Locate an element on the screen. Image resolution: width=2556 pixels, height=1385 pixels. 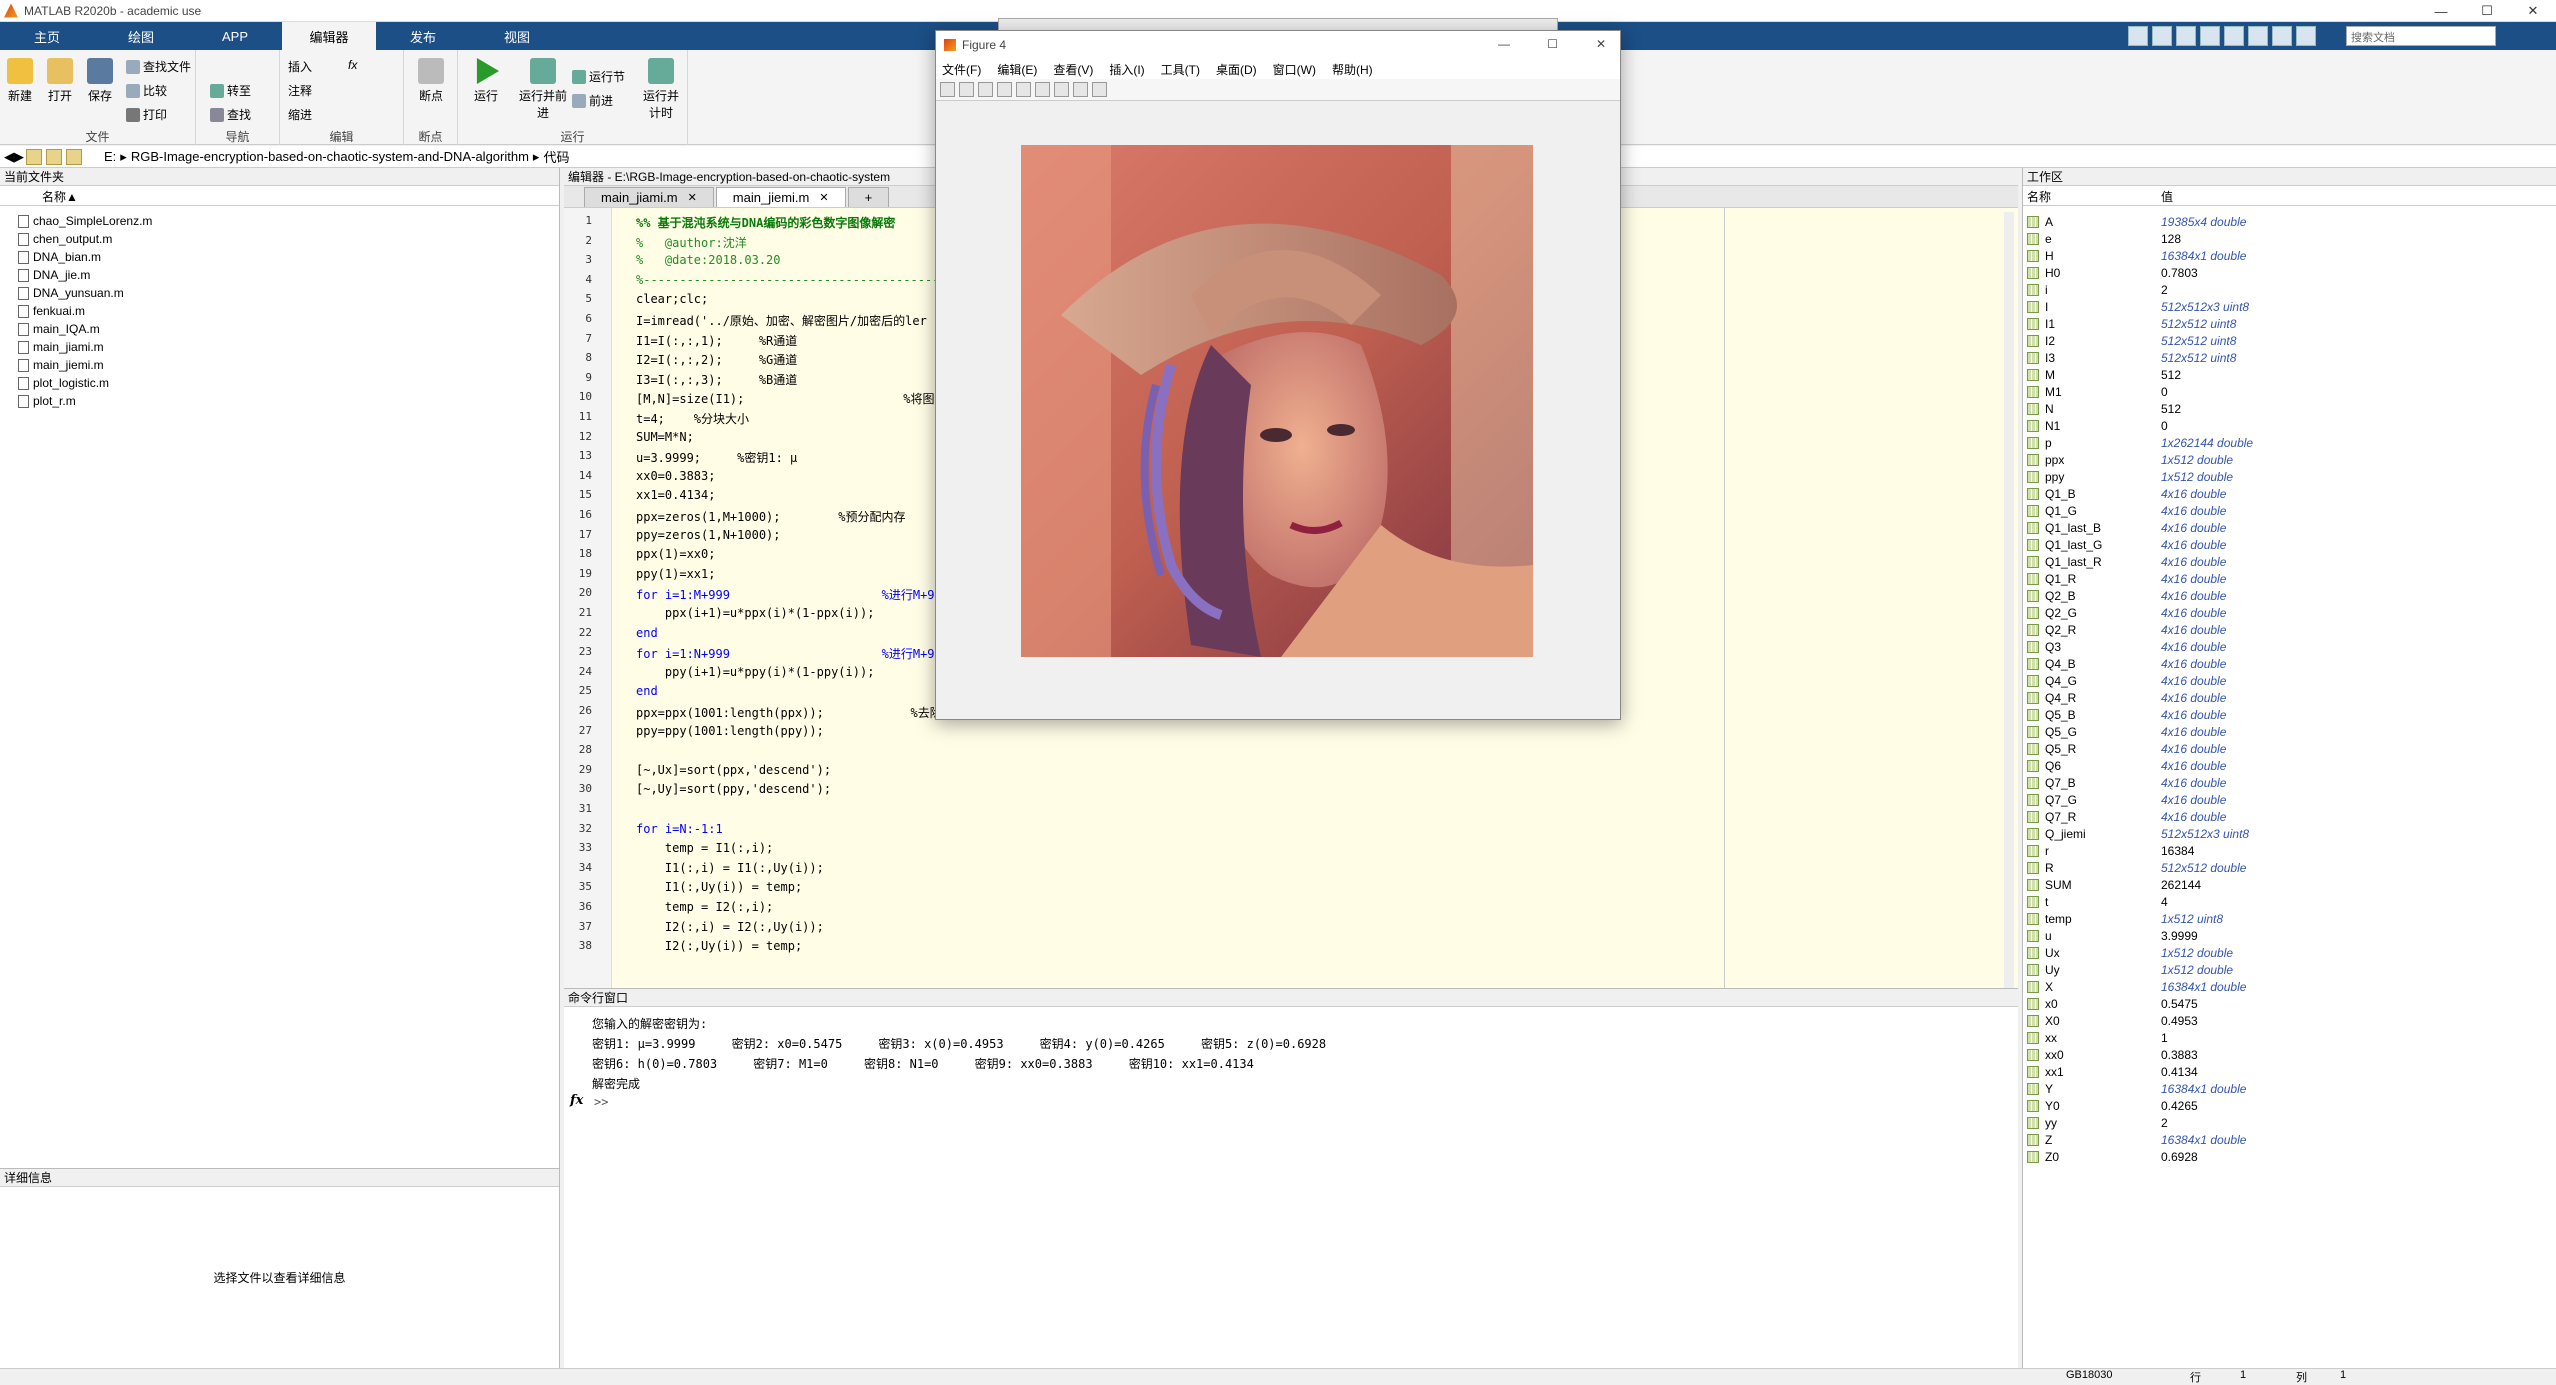
code-line: clear;clc; is located at coordinates (672, 299).